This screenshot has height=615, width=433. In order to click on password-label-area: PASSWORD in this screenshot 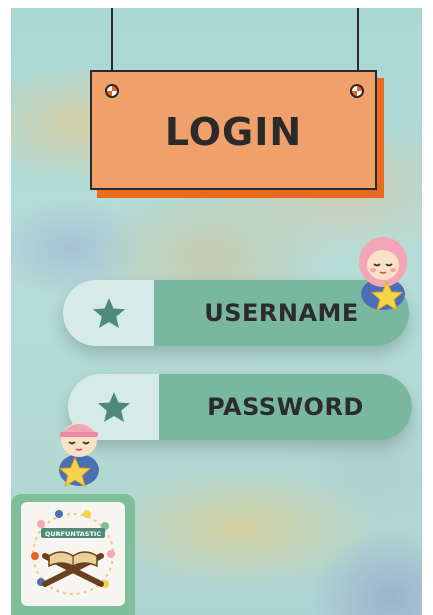, I will do `click(285, 407)`.